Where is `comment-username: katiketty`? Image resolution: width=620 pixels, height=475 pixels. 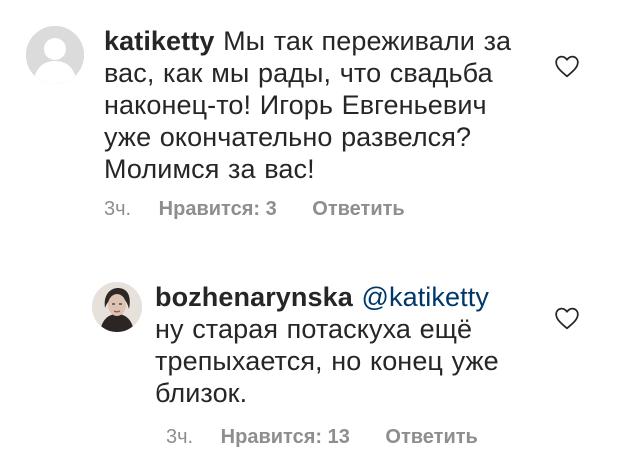
comment-username: katiketty is located at coordinates (159, 41).